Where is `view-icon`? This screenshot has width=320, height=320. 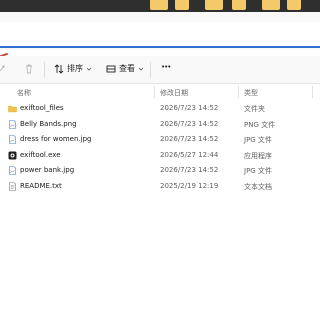
view-icon is located at coordinates (111, 69).